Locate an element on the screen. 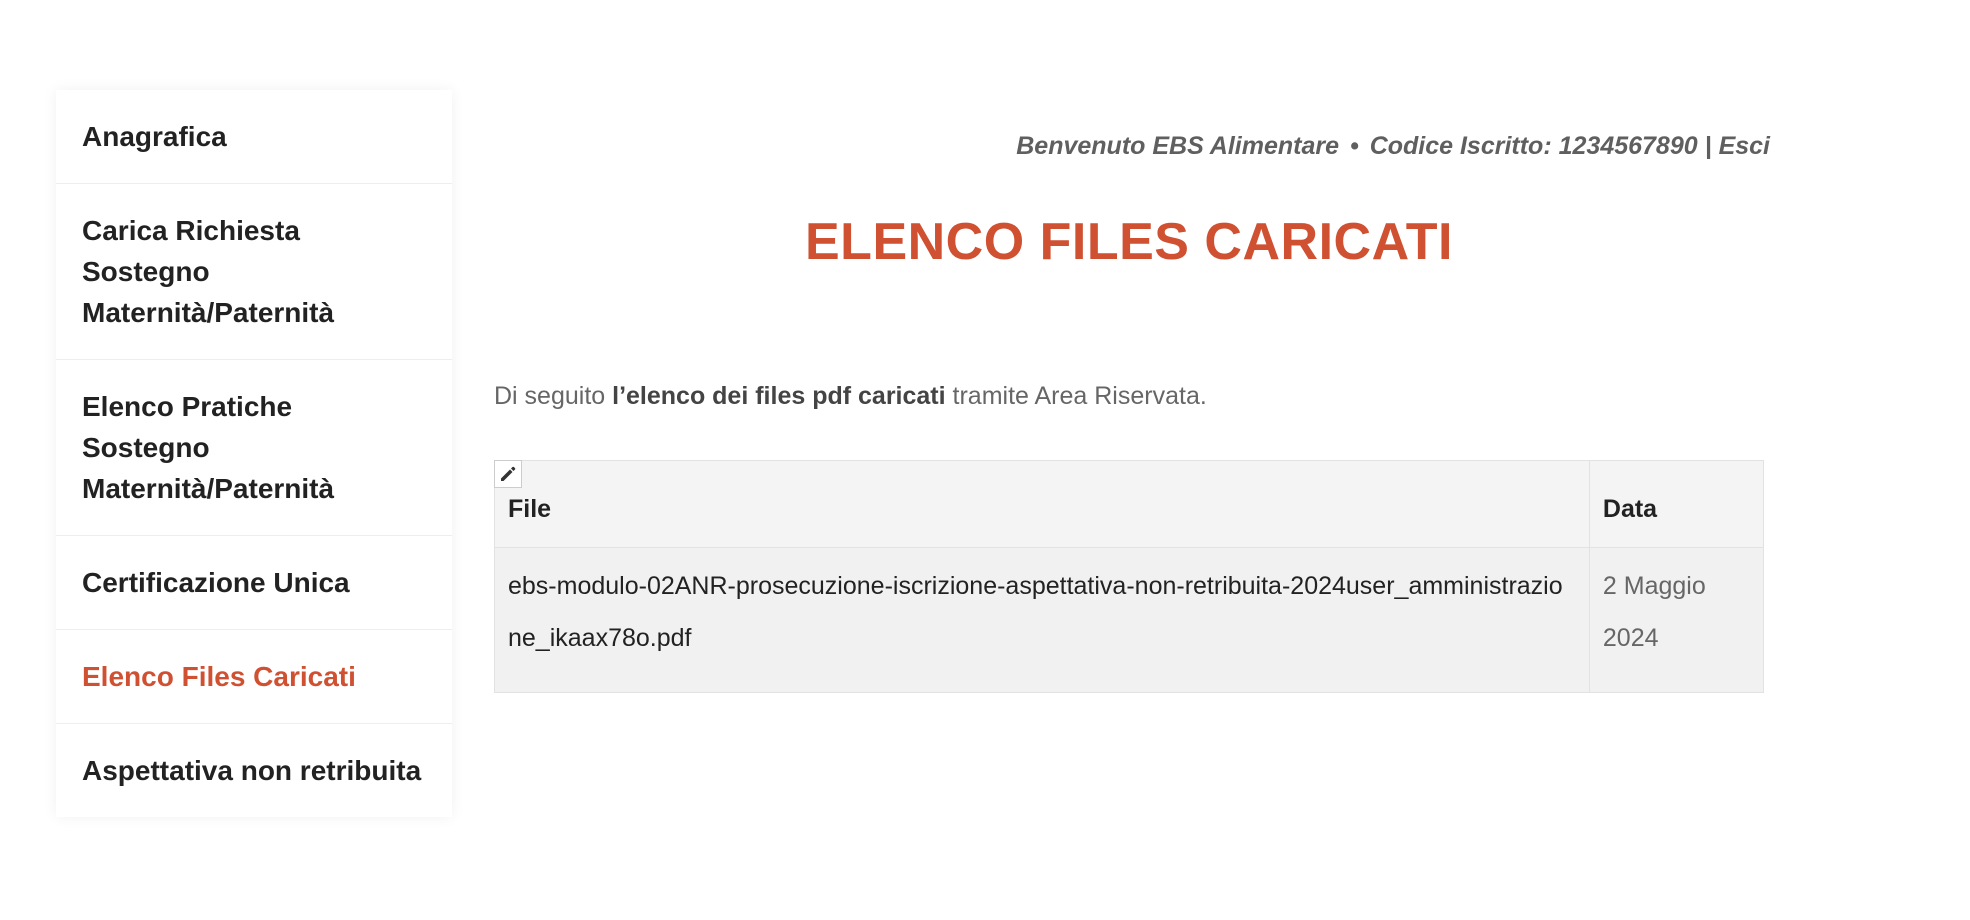 This screenshot has width=1970, height=920. pencil-icon-graphic is located at coordinates (508, 473).